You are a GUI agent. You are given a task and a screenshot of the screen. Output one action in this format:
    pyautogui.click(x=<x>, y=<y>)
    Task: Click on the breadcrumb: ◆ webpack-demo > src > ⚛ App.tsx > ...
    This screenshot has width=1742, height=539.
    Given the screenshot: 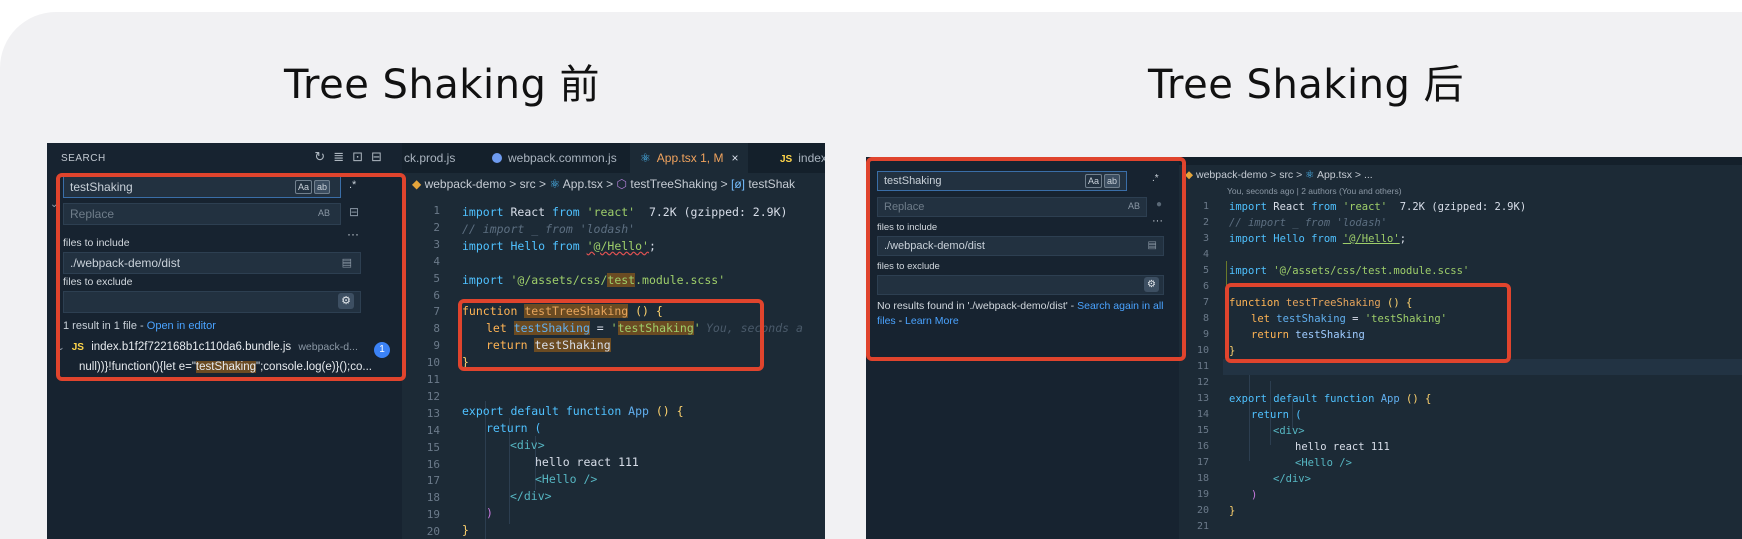 What is the action you would take?
    pyautogui.click(x=1279, y=175)
    